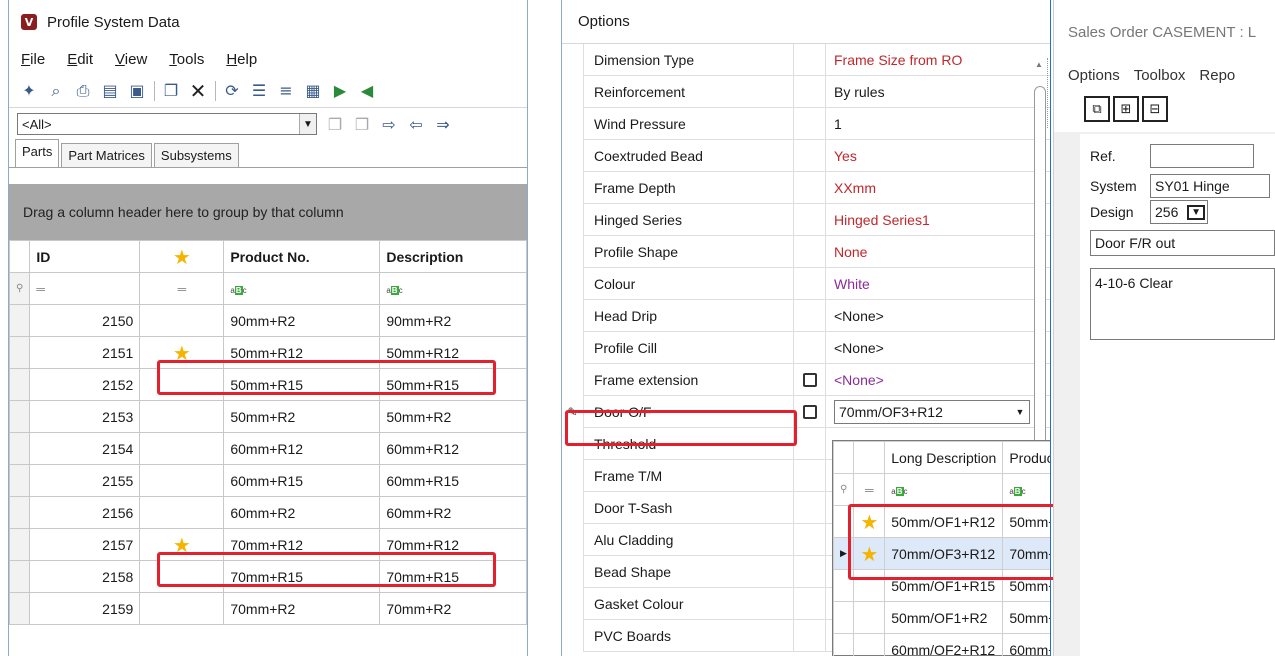 This screenshot has width=1275, height=656. What do you see at coordinates (302, 384) in the screenshot?
I see `cell-product: 50mm+R15` at bounding box center [302, 384].